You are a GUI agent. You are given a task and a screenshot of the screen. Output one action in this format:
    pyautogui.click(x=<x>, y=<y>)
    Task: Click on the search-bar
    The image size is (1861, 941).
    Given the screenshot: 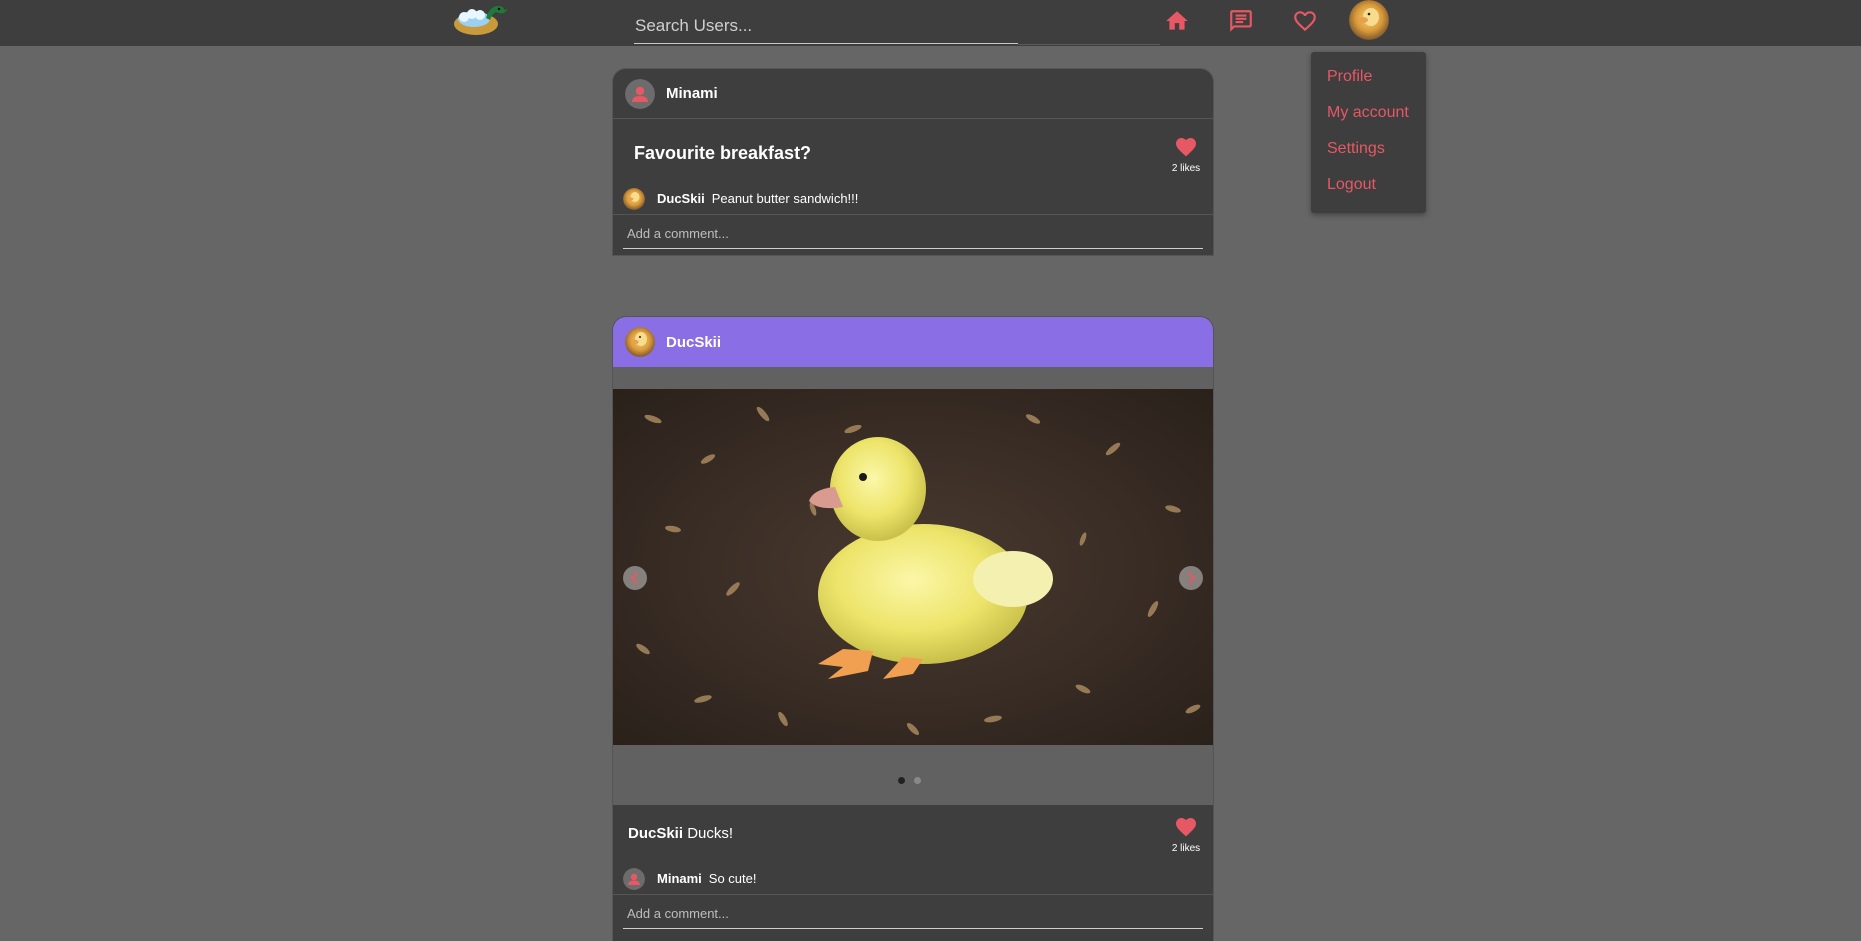 What is the action you would take?
    pyautogui.click(x=826, y=27)
    